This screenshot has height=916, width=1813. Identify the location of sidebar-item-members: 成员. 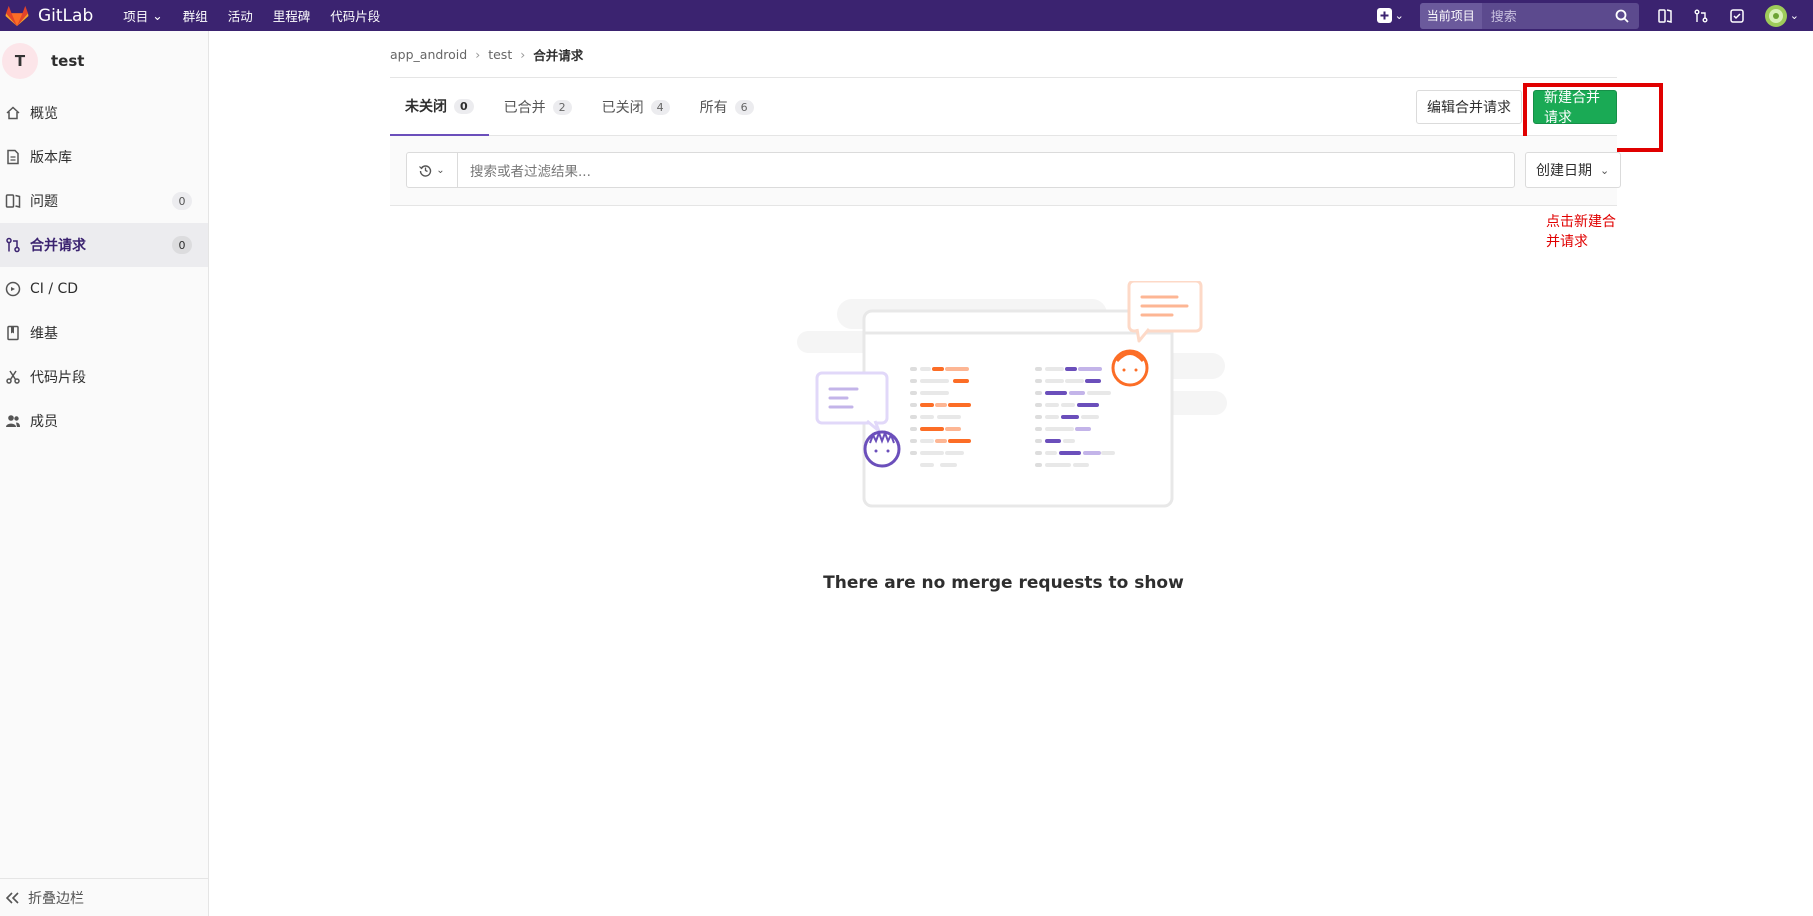
(104, 421).